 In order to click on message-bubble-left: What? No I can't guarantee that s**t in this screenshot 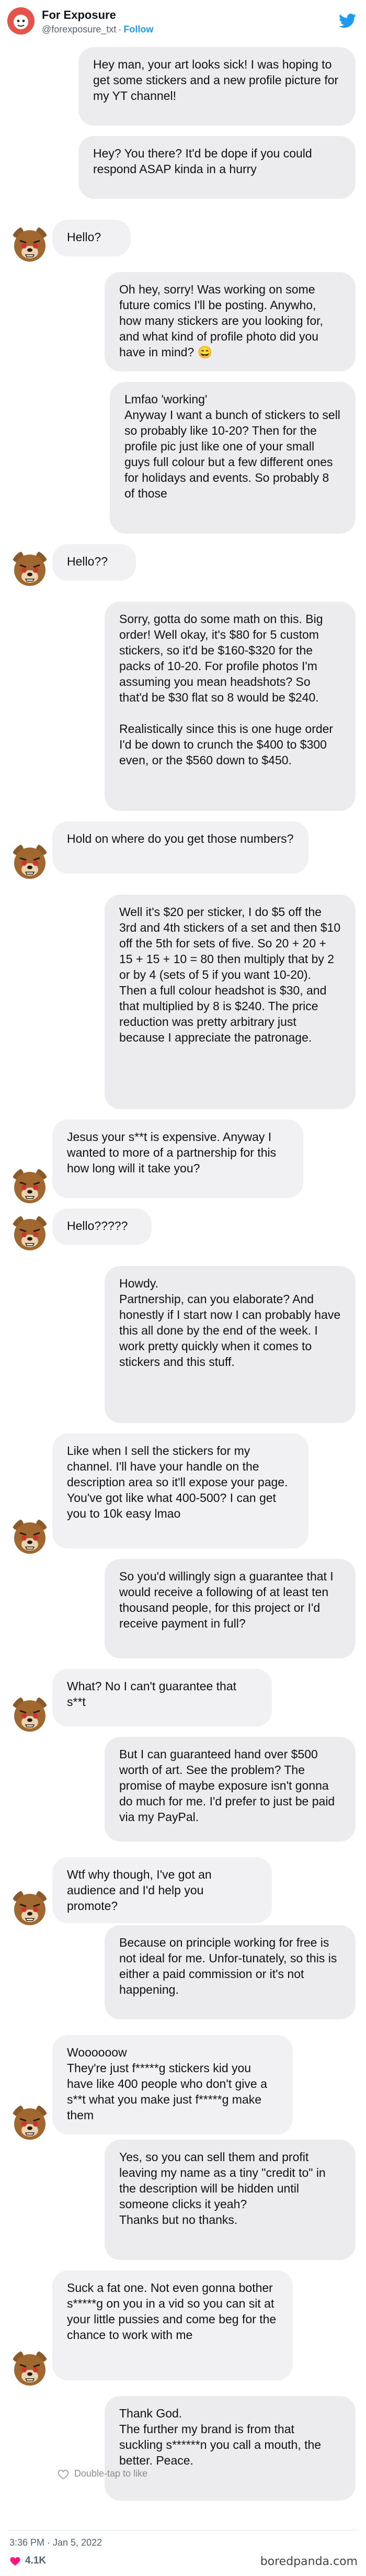, I will do `click(162, 1698)`.